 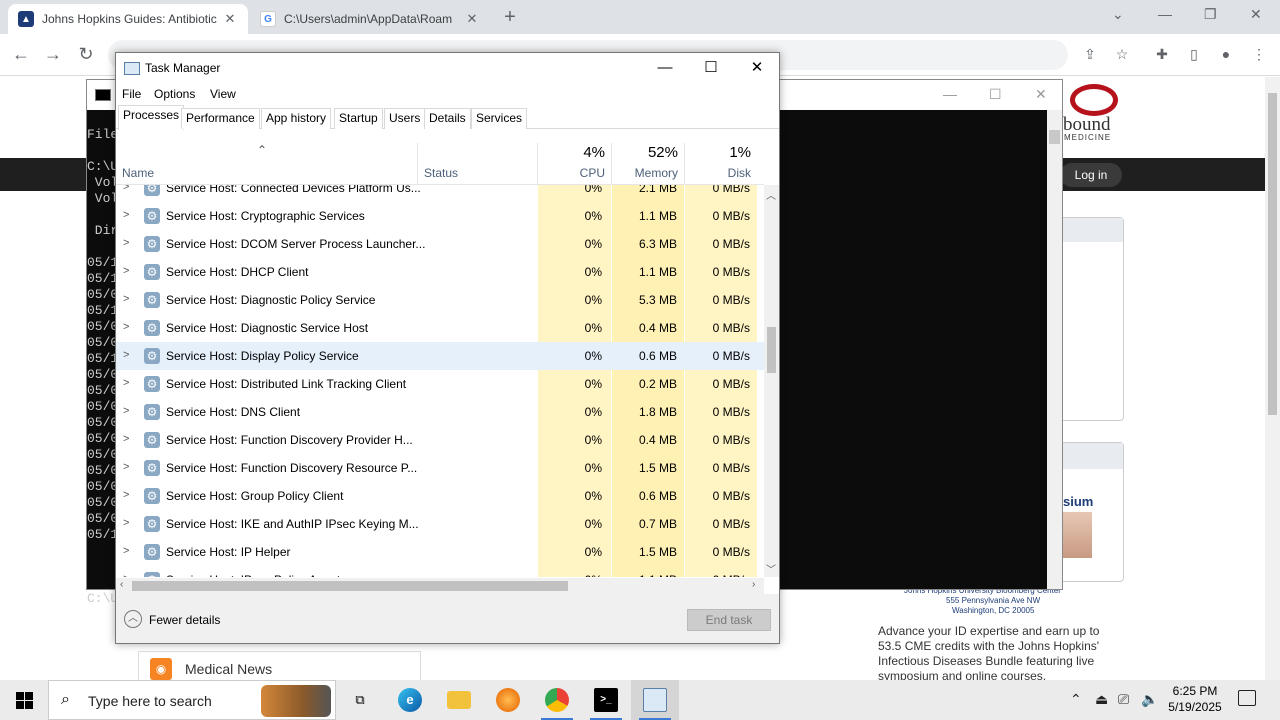 What do you see at coordinates (350, 586) in the screenshot?
I see `hscroll-thumb` at bounding box center [350, 586].